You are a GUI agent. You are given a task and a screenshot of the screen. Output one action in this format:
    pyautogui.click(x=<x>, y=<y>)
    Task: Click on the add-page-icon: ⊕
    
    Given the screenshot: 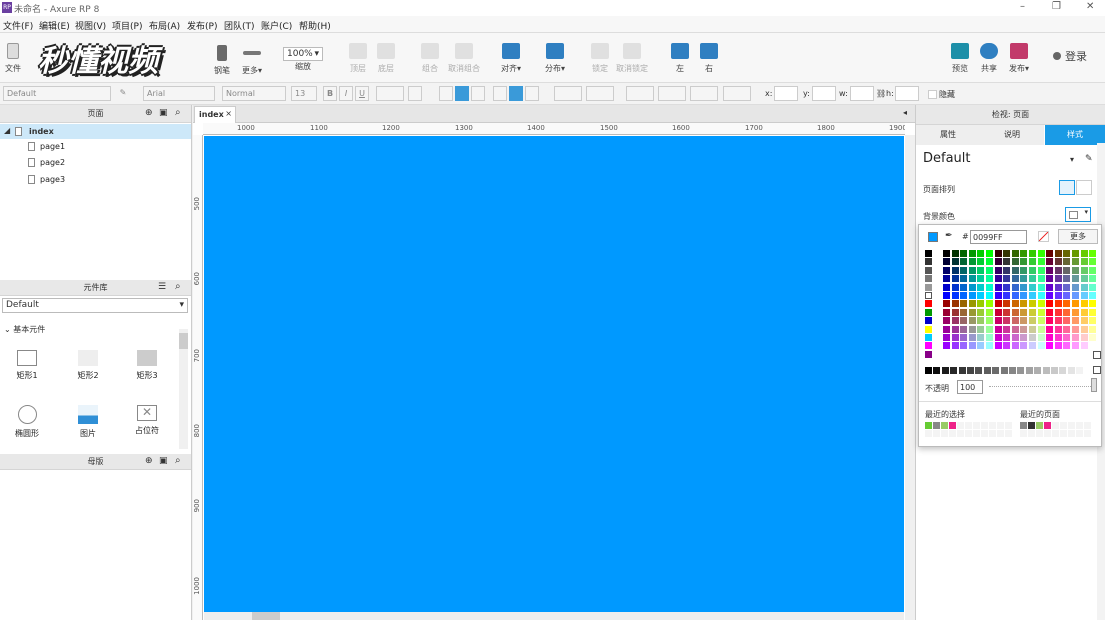 What is the action you would take?
    pyautogui.click(x=149, y=113)
    